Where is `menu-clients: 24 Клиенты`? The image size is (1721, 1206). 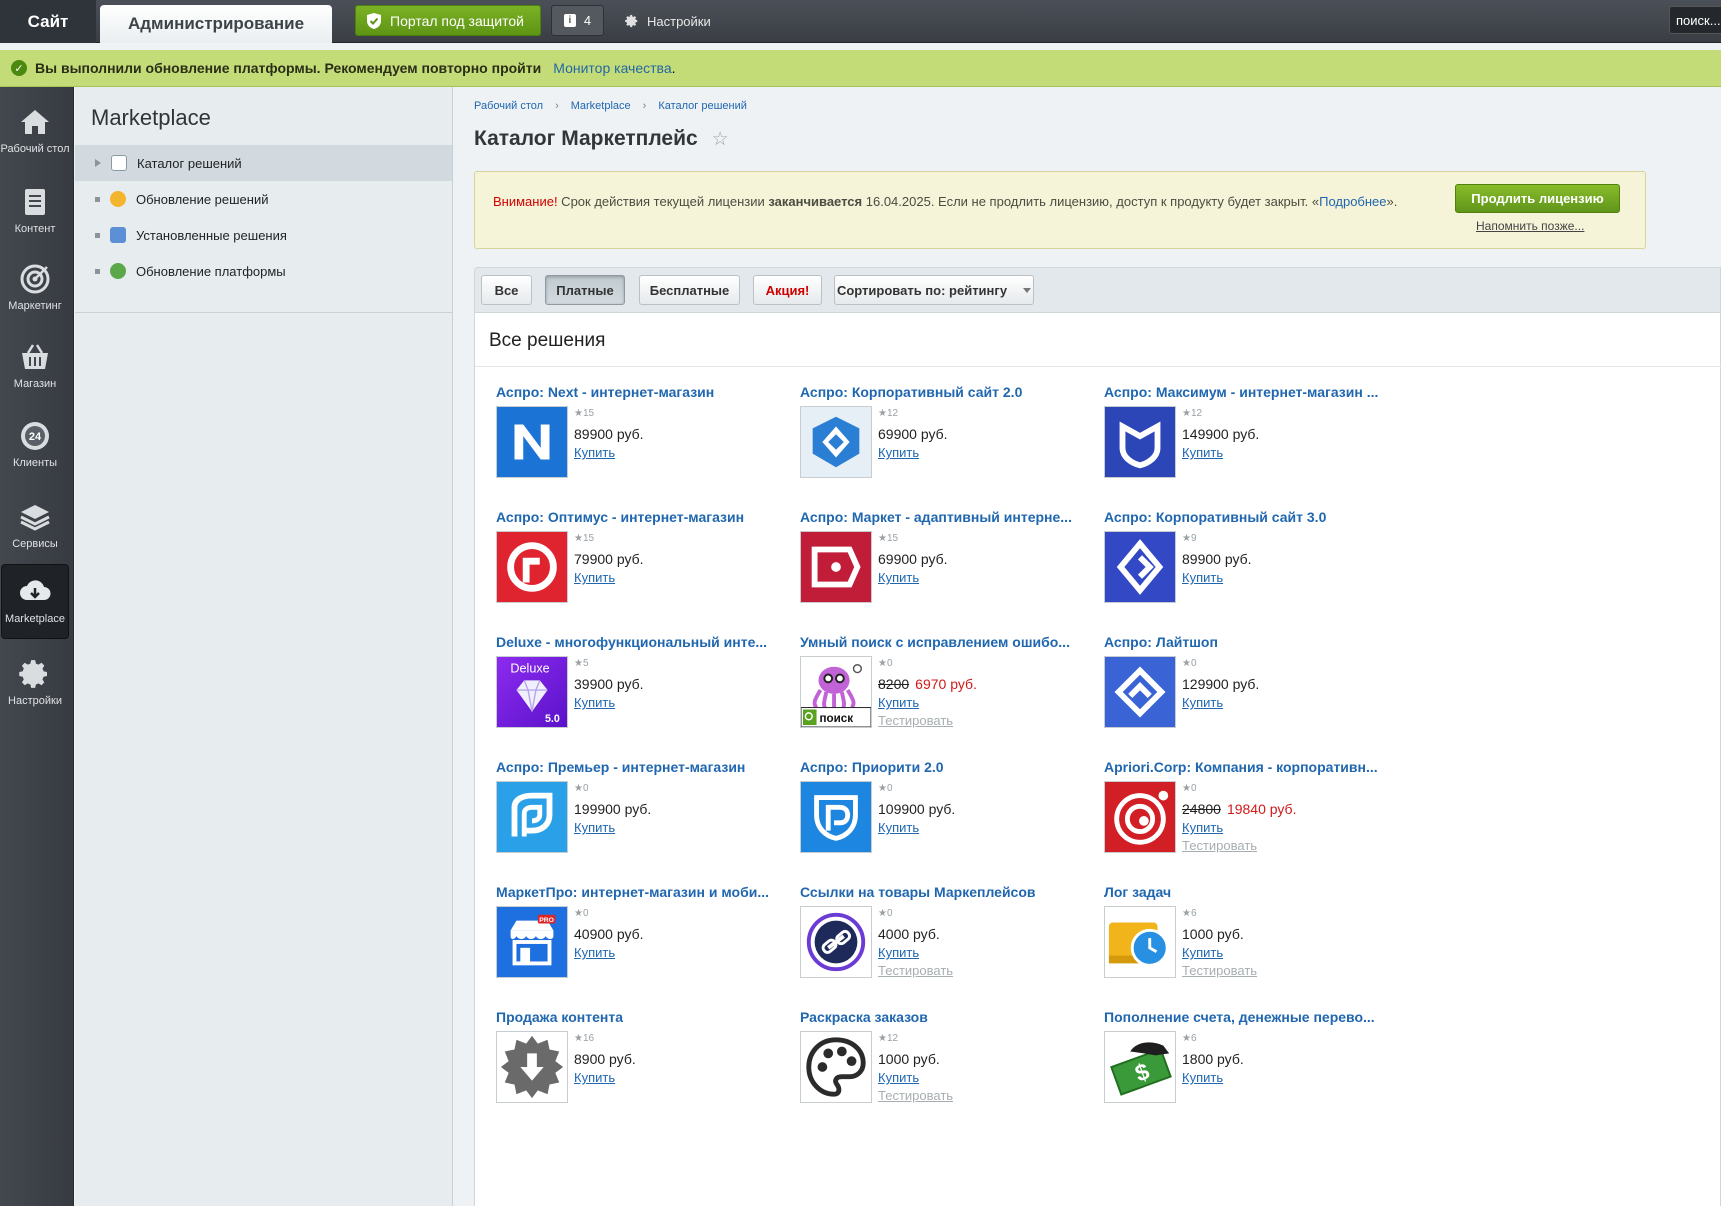
menu-clients: 24 Клиенты is located at coordinates (35, 446).